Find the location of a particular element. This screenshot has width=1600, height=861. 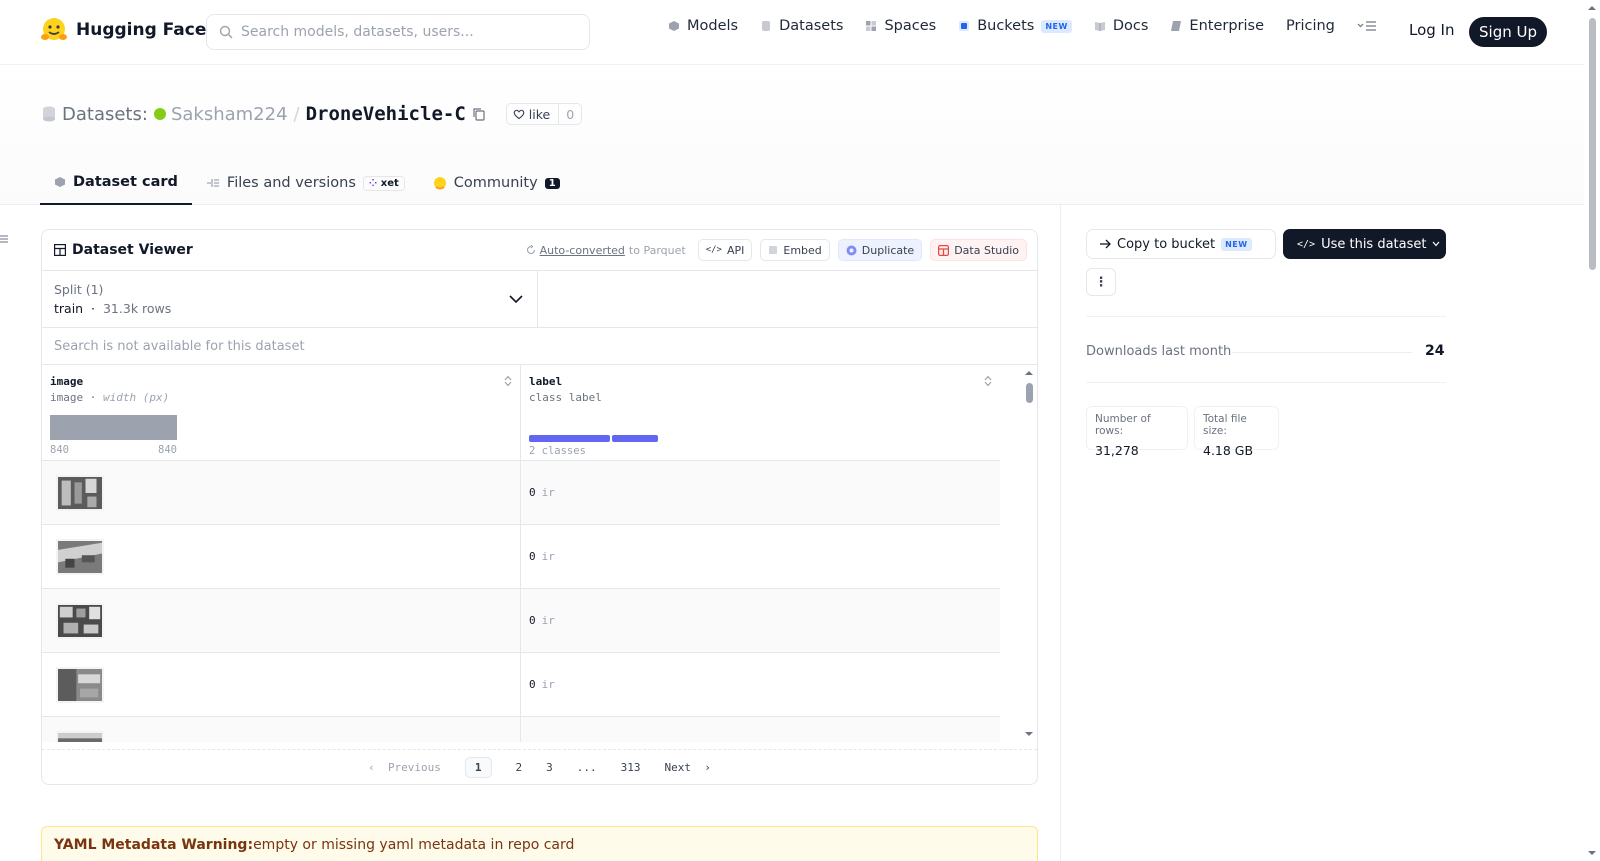

more-options-button: ⋮ is located at coordinates (1101, 282).